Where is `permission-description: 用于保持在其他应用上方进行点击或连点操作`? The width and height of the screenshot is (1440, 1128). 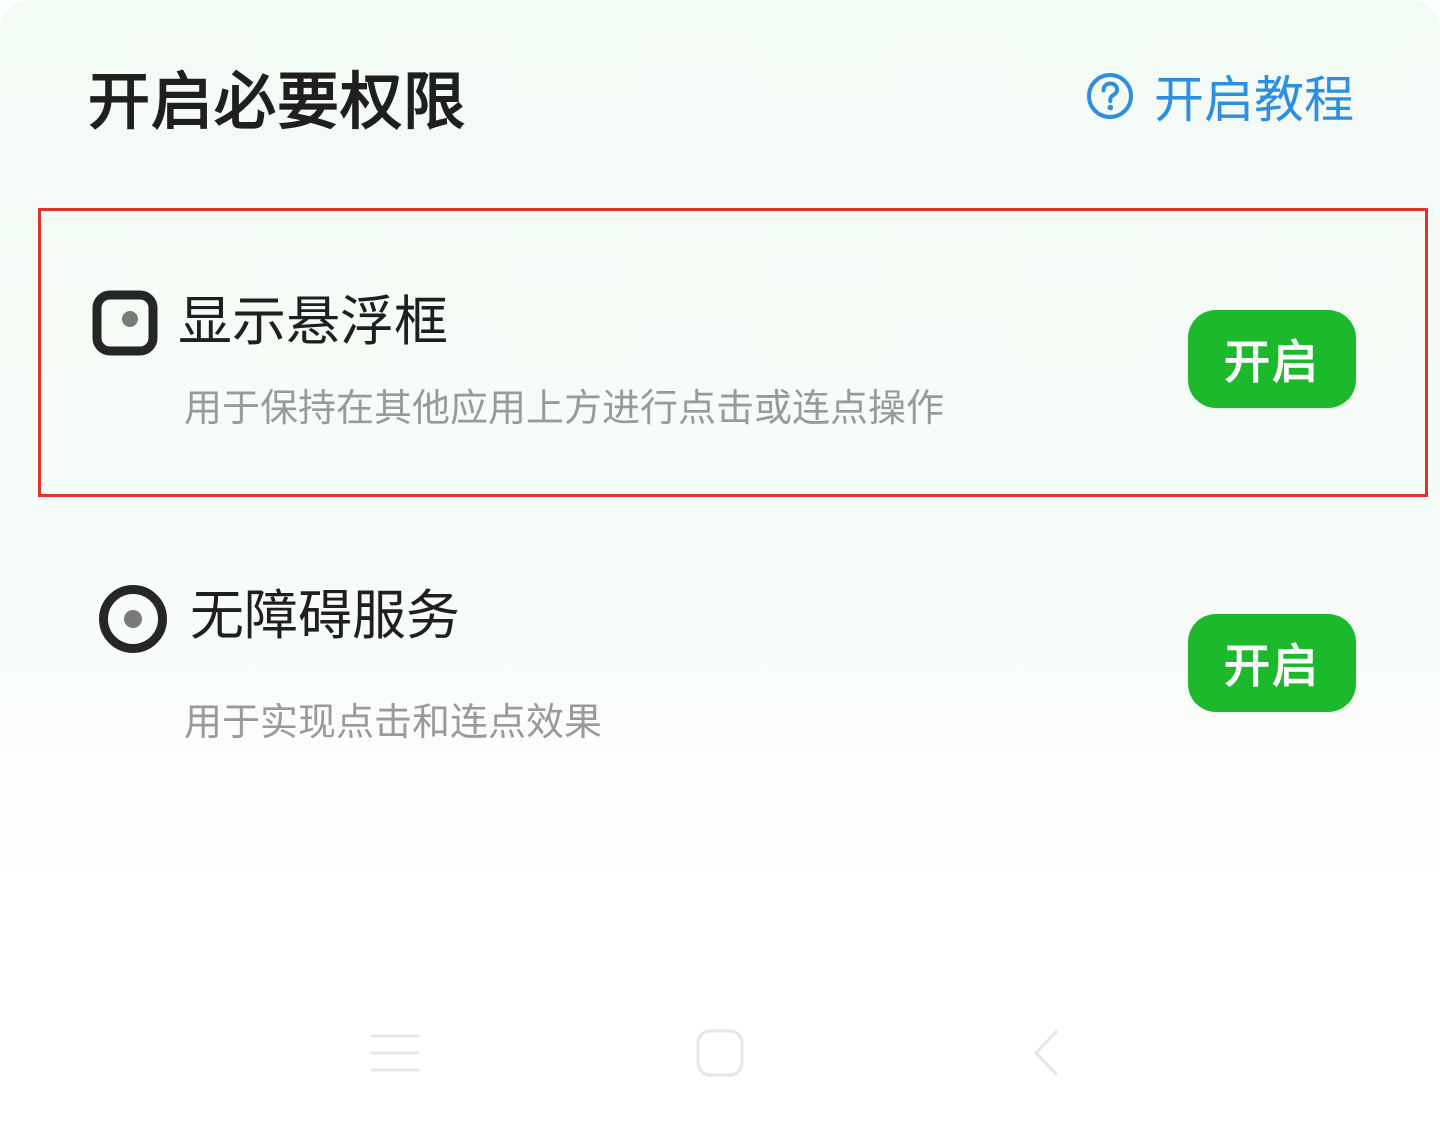 permission-description: 用于保持在其他应用上方进行点击或连点操作 is located at coordinates (564, 408).